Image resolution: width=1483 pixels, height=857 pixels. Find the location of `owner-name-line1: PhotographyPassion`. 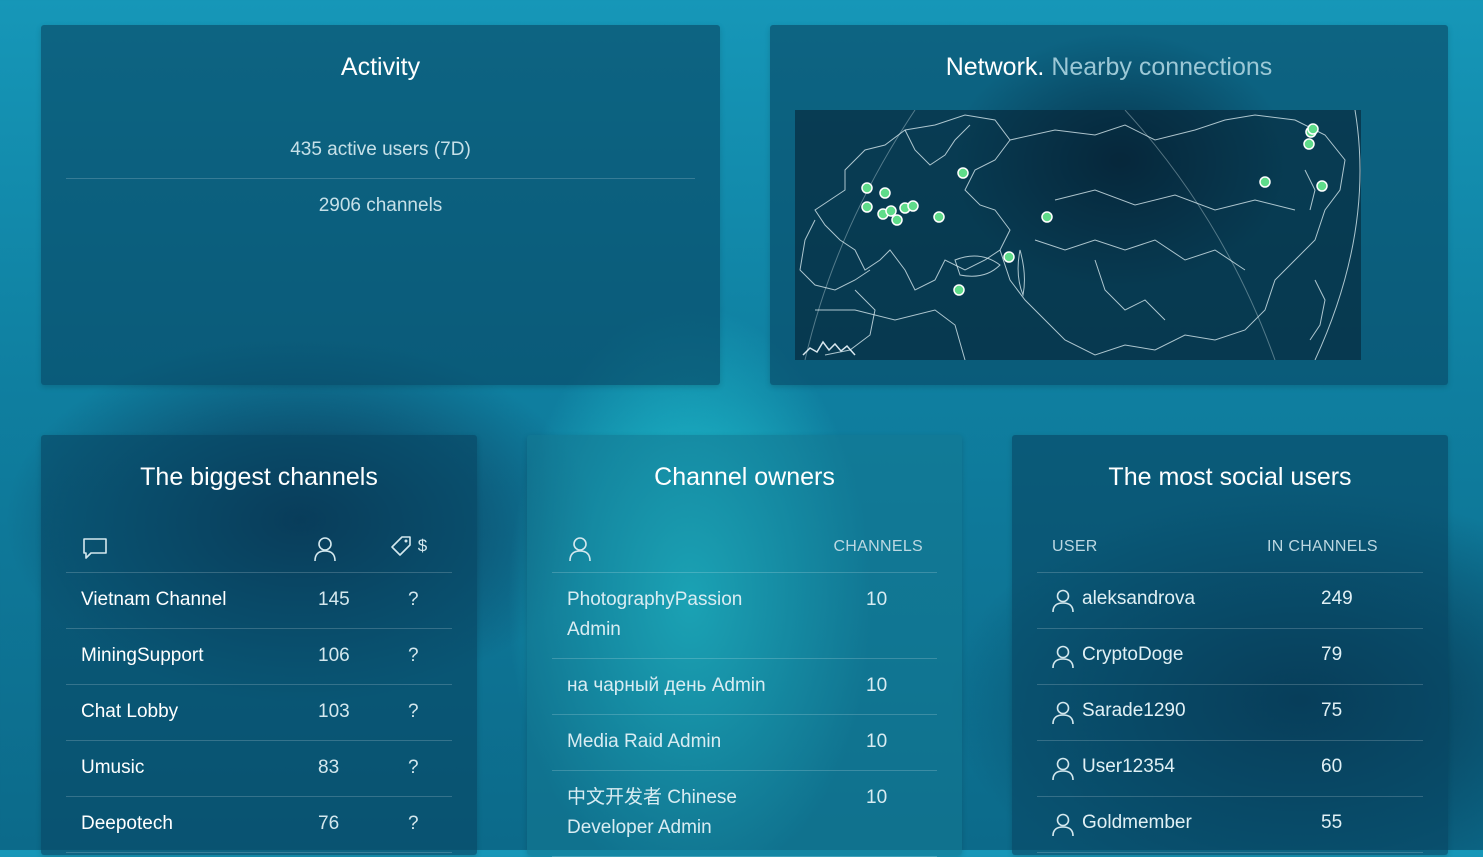

owner-name-line1: PhotographyPassion is located at coordinates (655, 599).